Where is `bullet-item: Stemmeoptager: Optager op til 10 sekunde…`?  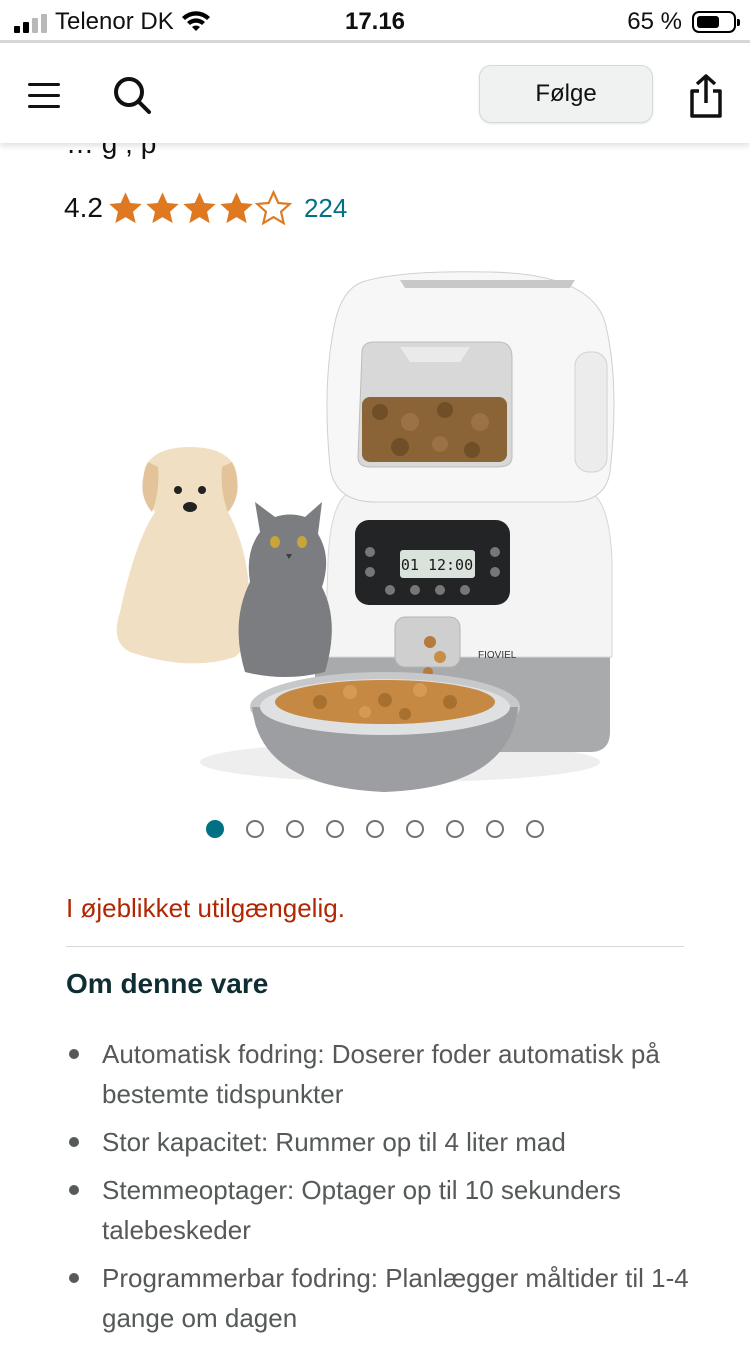 bullet-item: Stemmeoptager: Optager op til 10 sekunde… is located at coordinates (381, 1210).